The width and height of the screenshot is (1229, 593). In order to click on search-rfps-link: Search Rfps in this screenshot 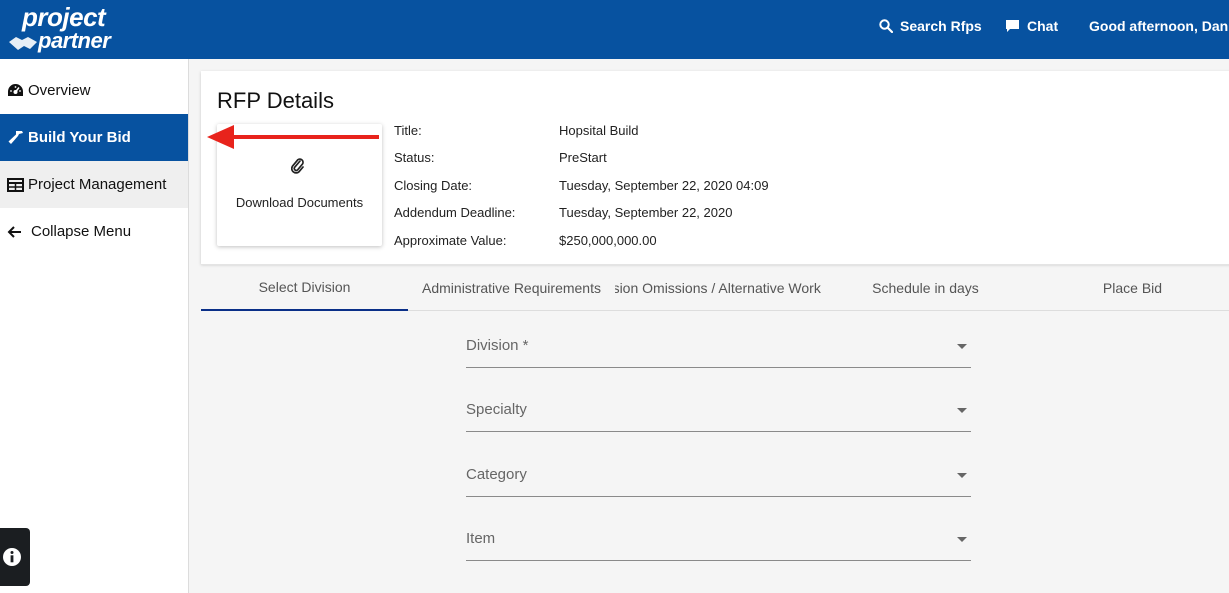, I will do `click(930, 26)`.